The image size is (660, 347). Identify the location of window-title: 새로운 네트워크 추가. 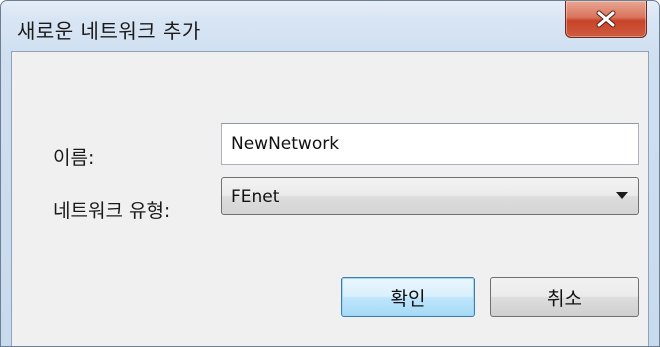
(109, 31).